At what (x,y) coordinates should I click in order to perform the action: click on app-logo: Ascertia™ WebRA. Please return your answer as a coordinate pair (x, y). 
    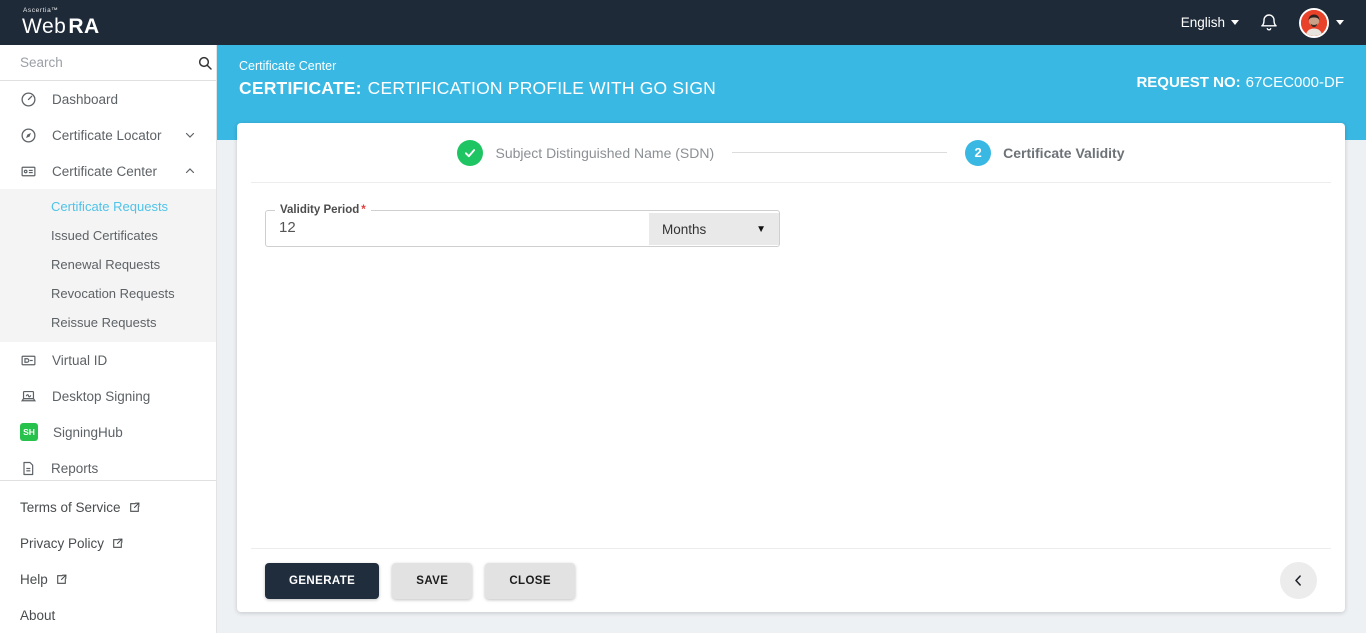
    Looking at the image, I should click on (61, 22).